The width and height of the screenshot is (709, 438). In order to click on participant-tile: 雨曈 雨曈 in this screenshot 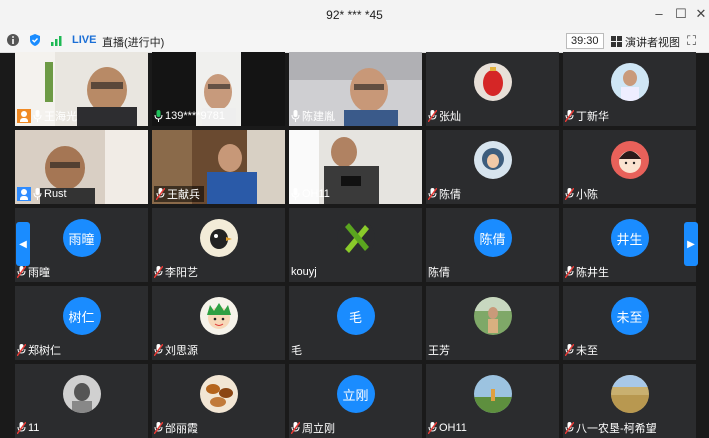, I will do `click(81, 245)`.